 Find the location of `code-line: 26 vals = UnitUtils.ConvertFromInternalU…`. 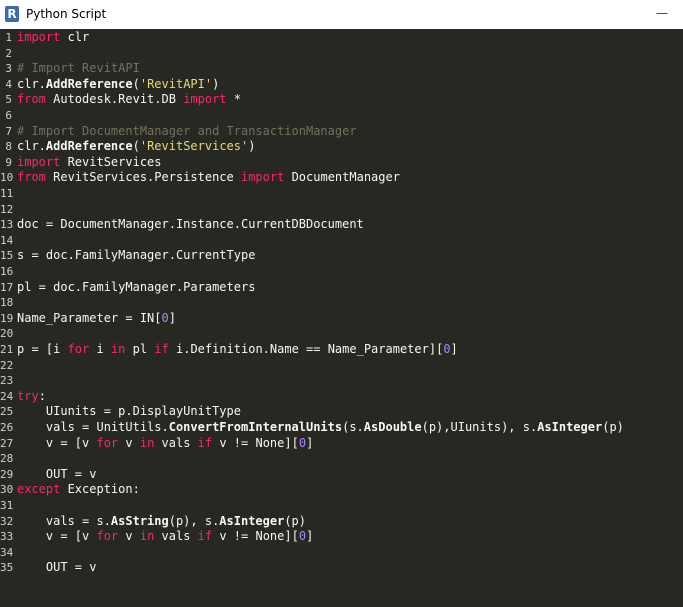

code-line: 26 vals = UnitUtils.ConvertFromInternalU… is located at coordinates (341, 428).